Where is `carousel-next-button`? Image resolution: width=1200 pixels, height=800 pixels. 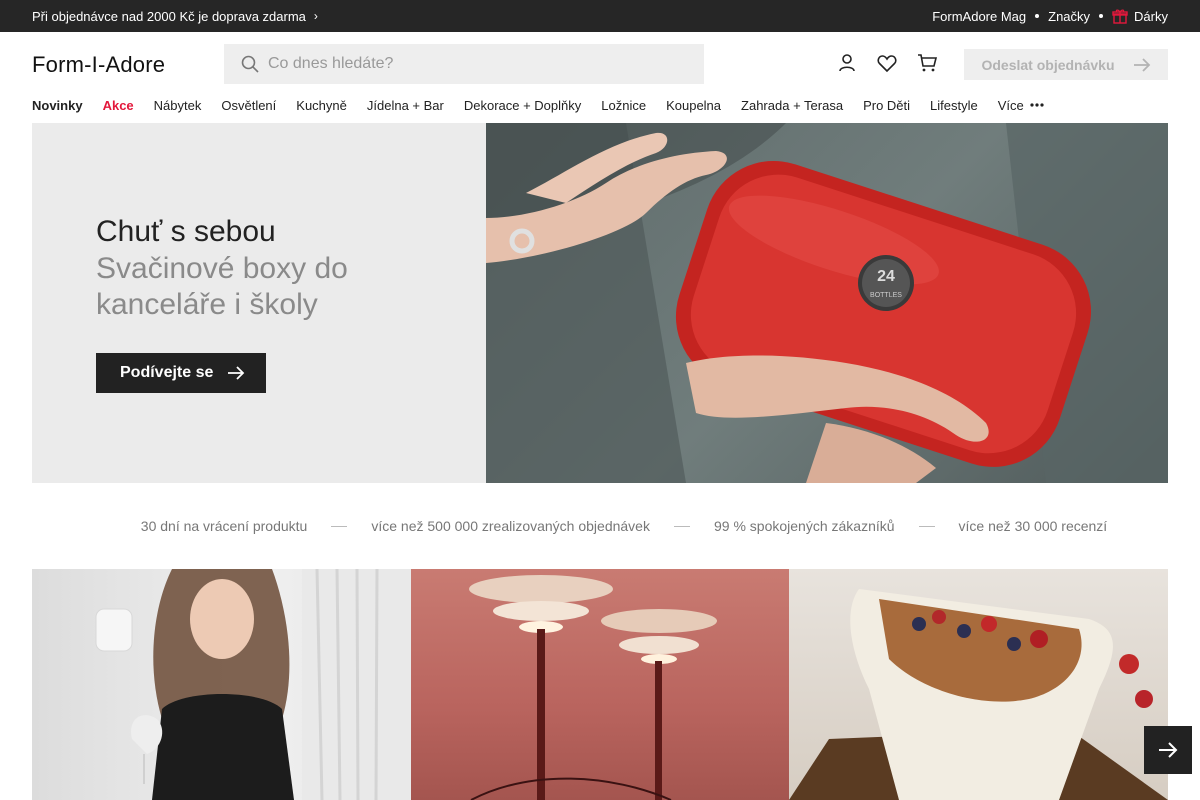
carousel-next-button is located at coordinates (1168, 750).